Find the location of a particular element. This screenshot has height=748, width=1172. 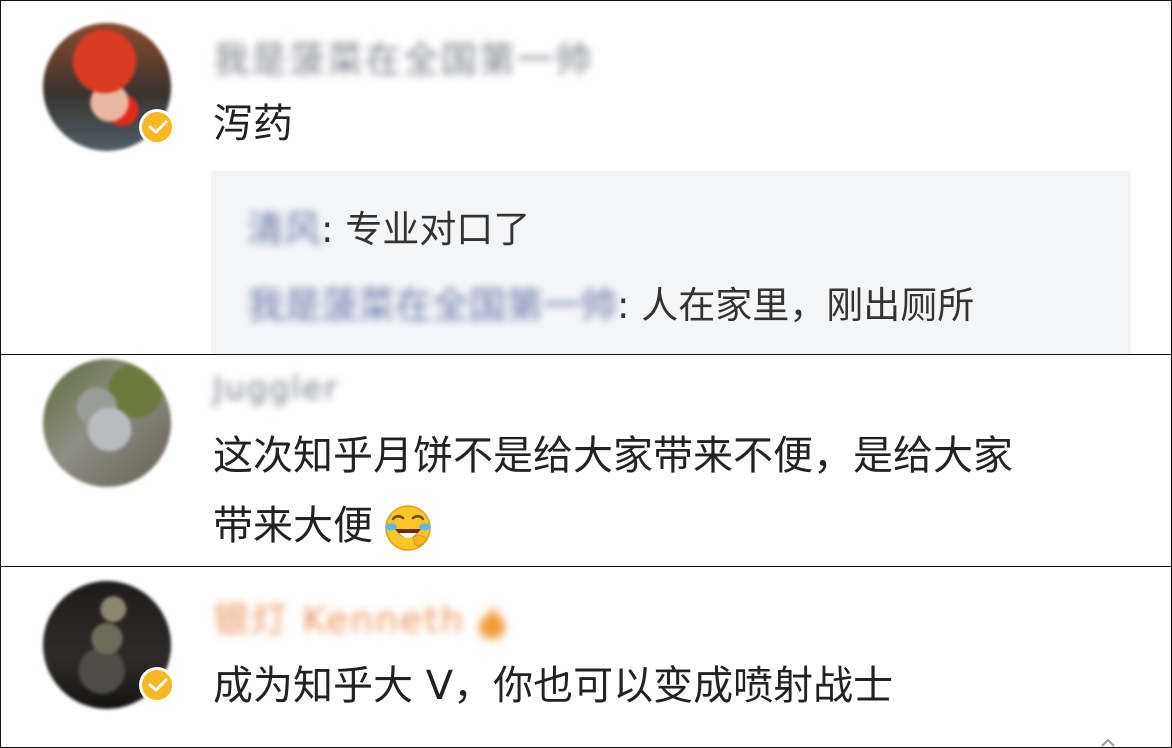

reply-item: 我是菠菜在全国第一帅: 人在家里，刚出厕所 is located at coordinates (610, 302).